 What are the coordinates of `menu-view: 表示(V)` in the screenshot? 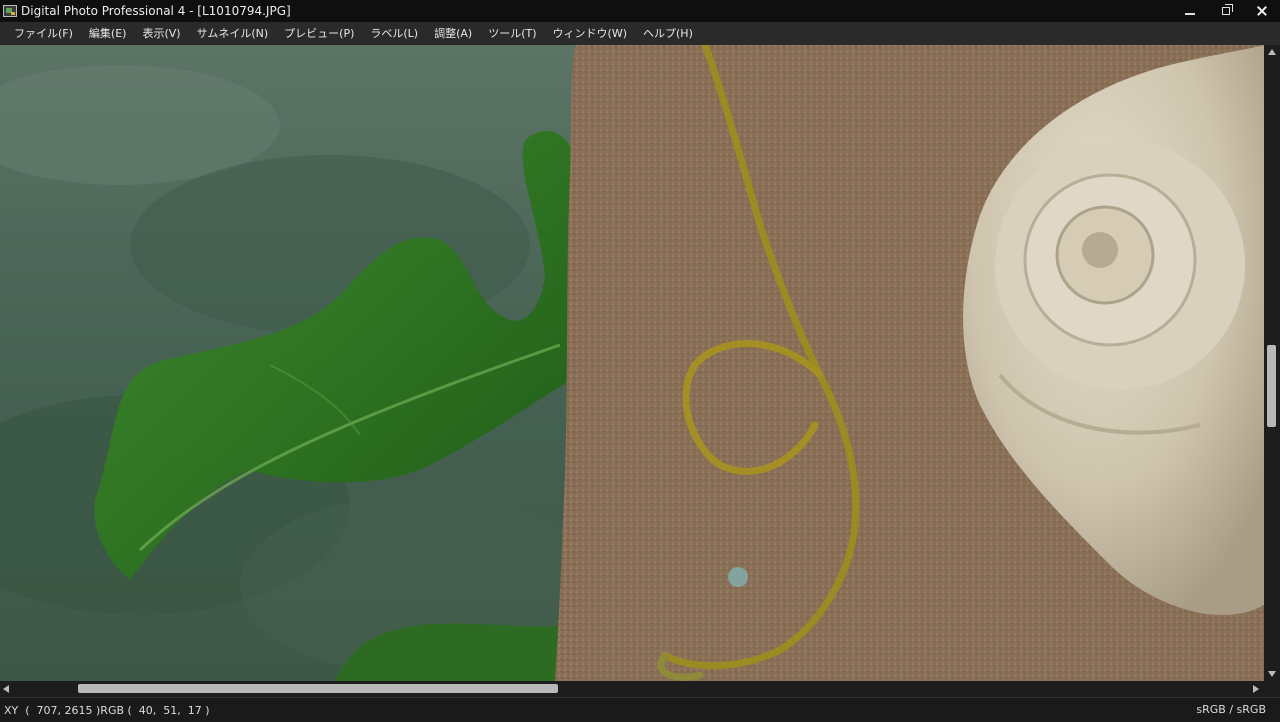 It's located at (161, 33).